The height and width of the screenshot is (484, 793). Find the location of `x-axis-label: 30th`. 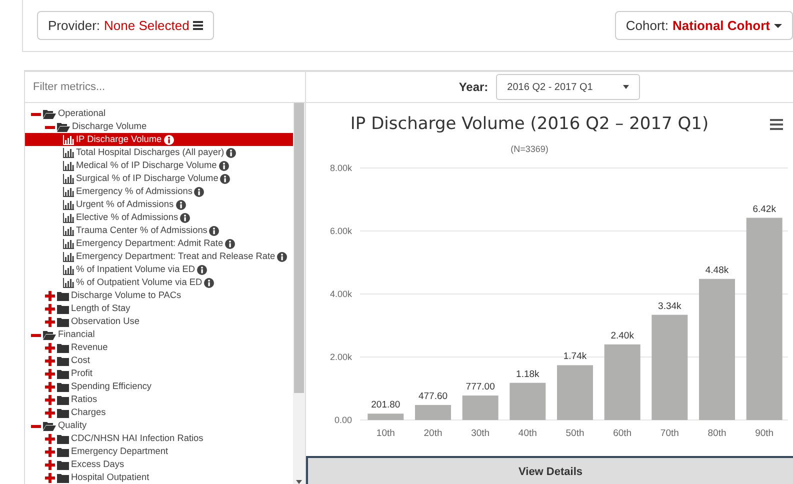

x-axis-label: 30th is located at coordinates (480, 433).